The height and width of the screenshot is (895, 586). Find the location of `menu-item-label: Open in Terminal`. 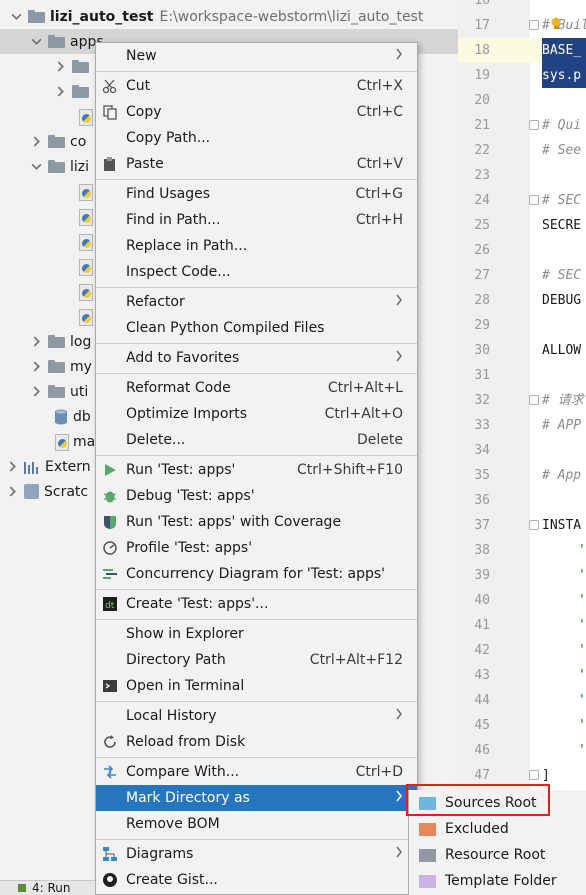

menu-item-label: Open in Terminal is located at coordinates (185, 686).